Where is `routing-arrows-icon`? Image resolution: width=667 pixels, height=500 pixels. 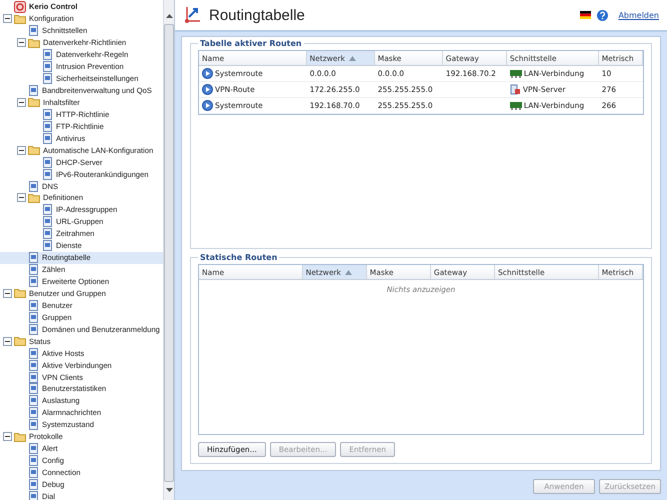 routing-arrows-icon is located at coordinates (193, 15).